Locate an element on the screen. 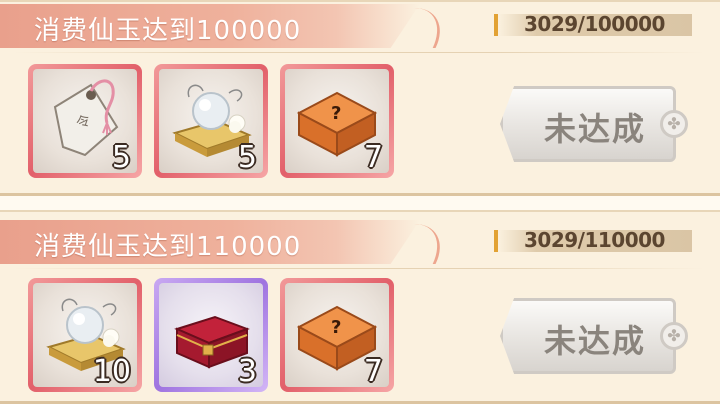 Image resolution: width=720 pixels, height=404 pixels. reward-item: 令 5 is located at coordinates (85, 121).